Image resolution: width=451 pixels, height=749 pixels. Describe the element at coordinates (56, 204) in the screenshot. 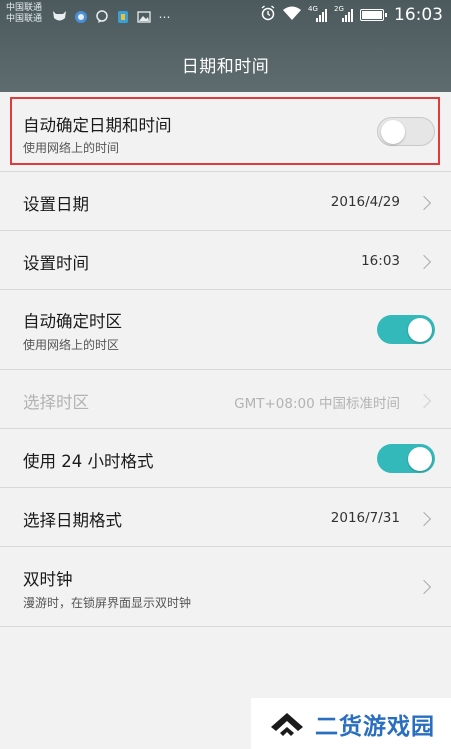

I see `set-date-title: 设置日期` at that location.